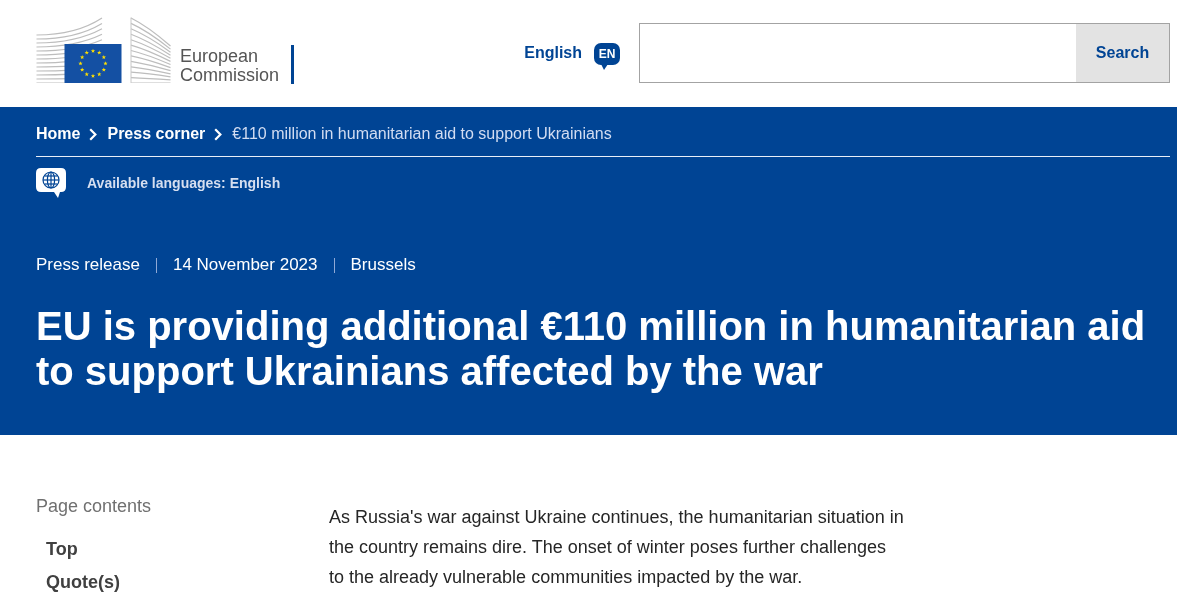  I want to click on language-code-badge: EN, so click(607, 56).